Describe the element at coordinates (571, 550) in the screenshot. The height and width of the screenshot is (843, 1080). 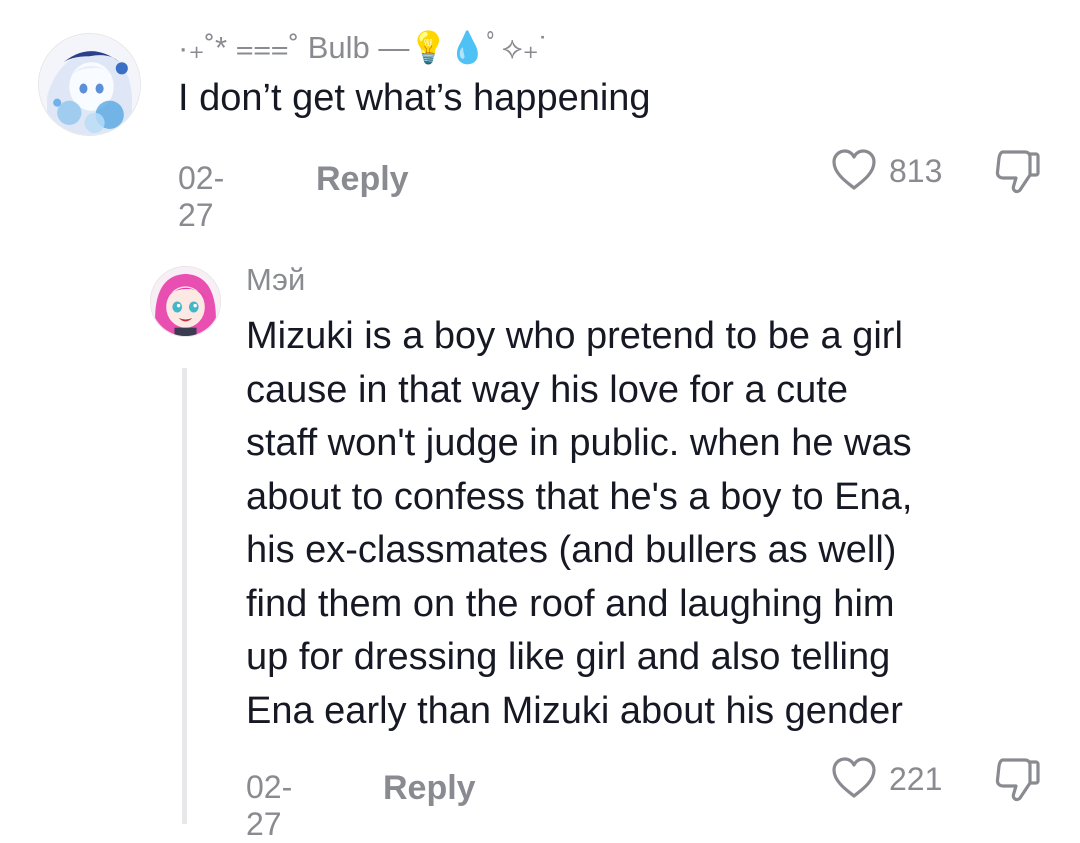
I see `comment-text-line: his ex-classmates (and bullers as well)` at that location.